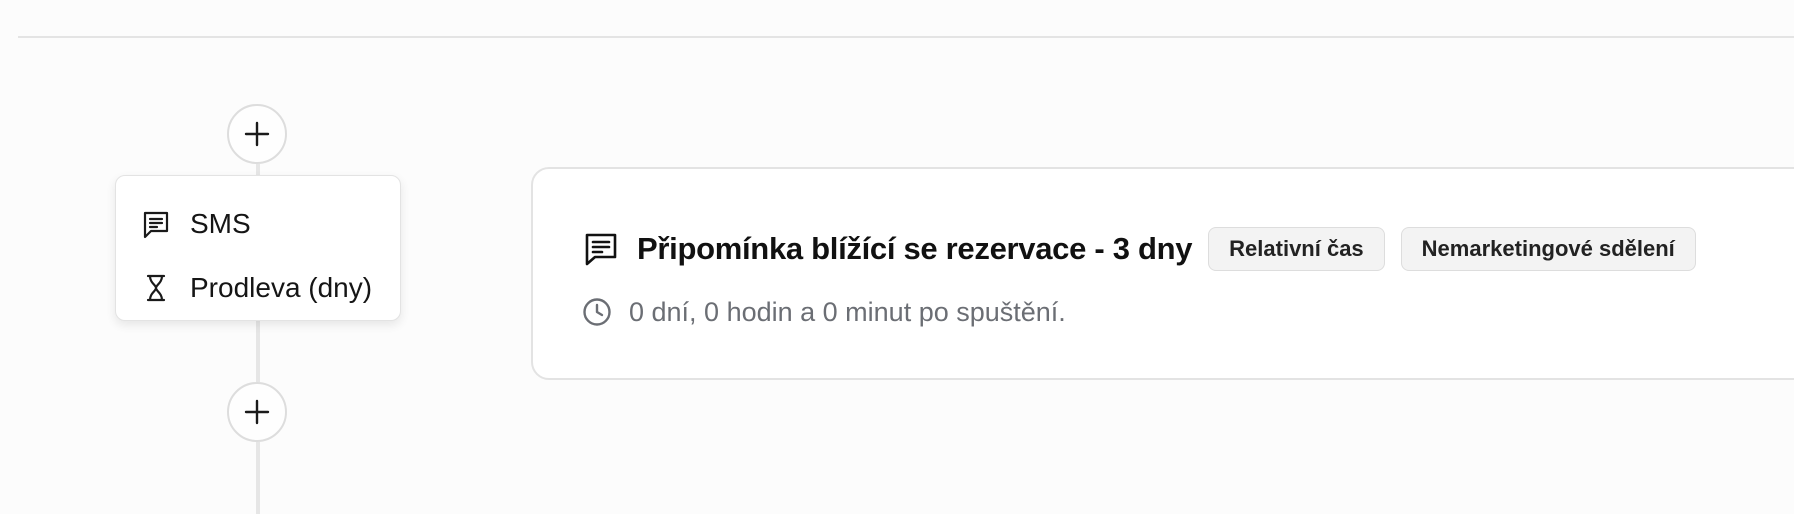 The image size is (1794, 514). What do you see at coordinates (906, 37) in the screenshot?
I see `top-divider` at bounding box center [906, 37].